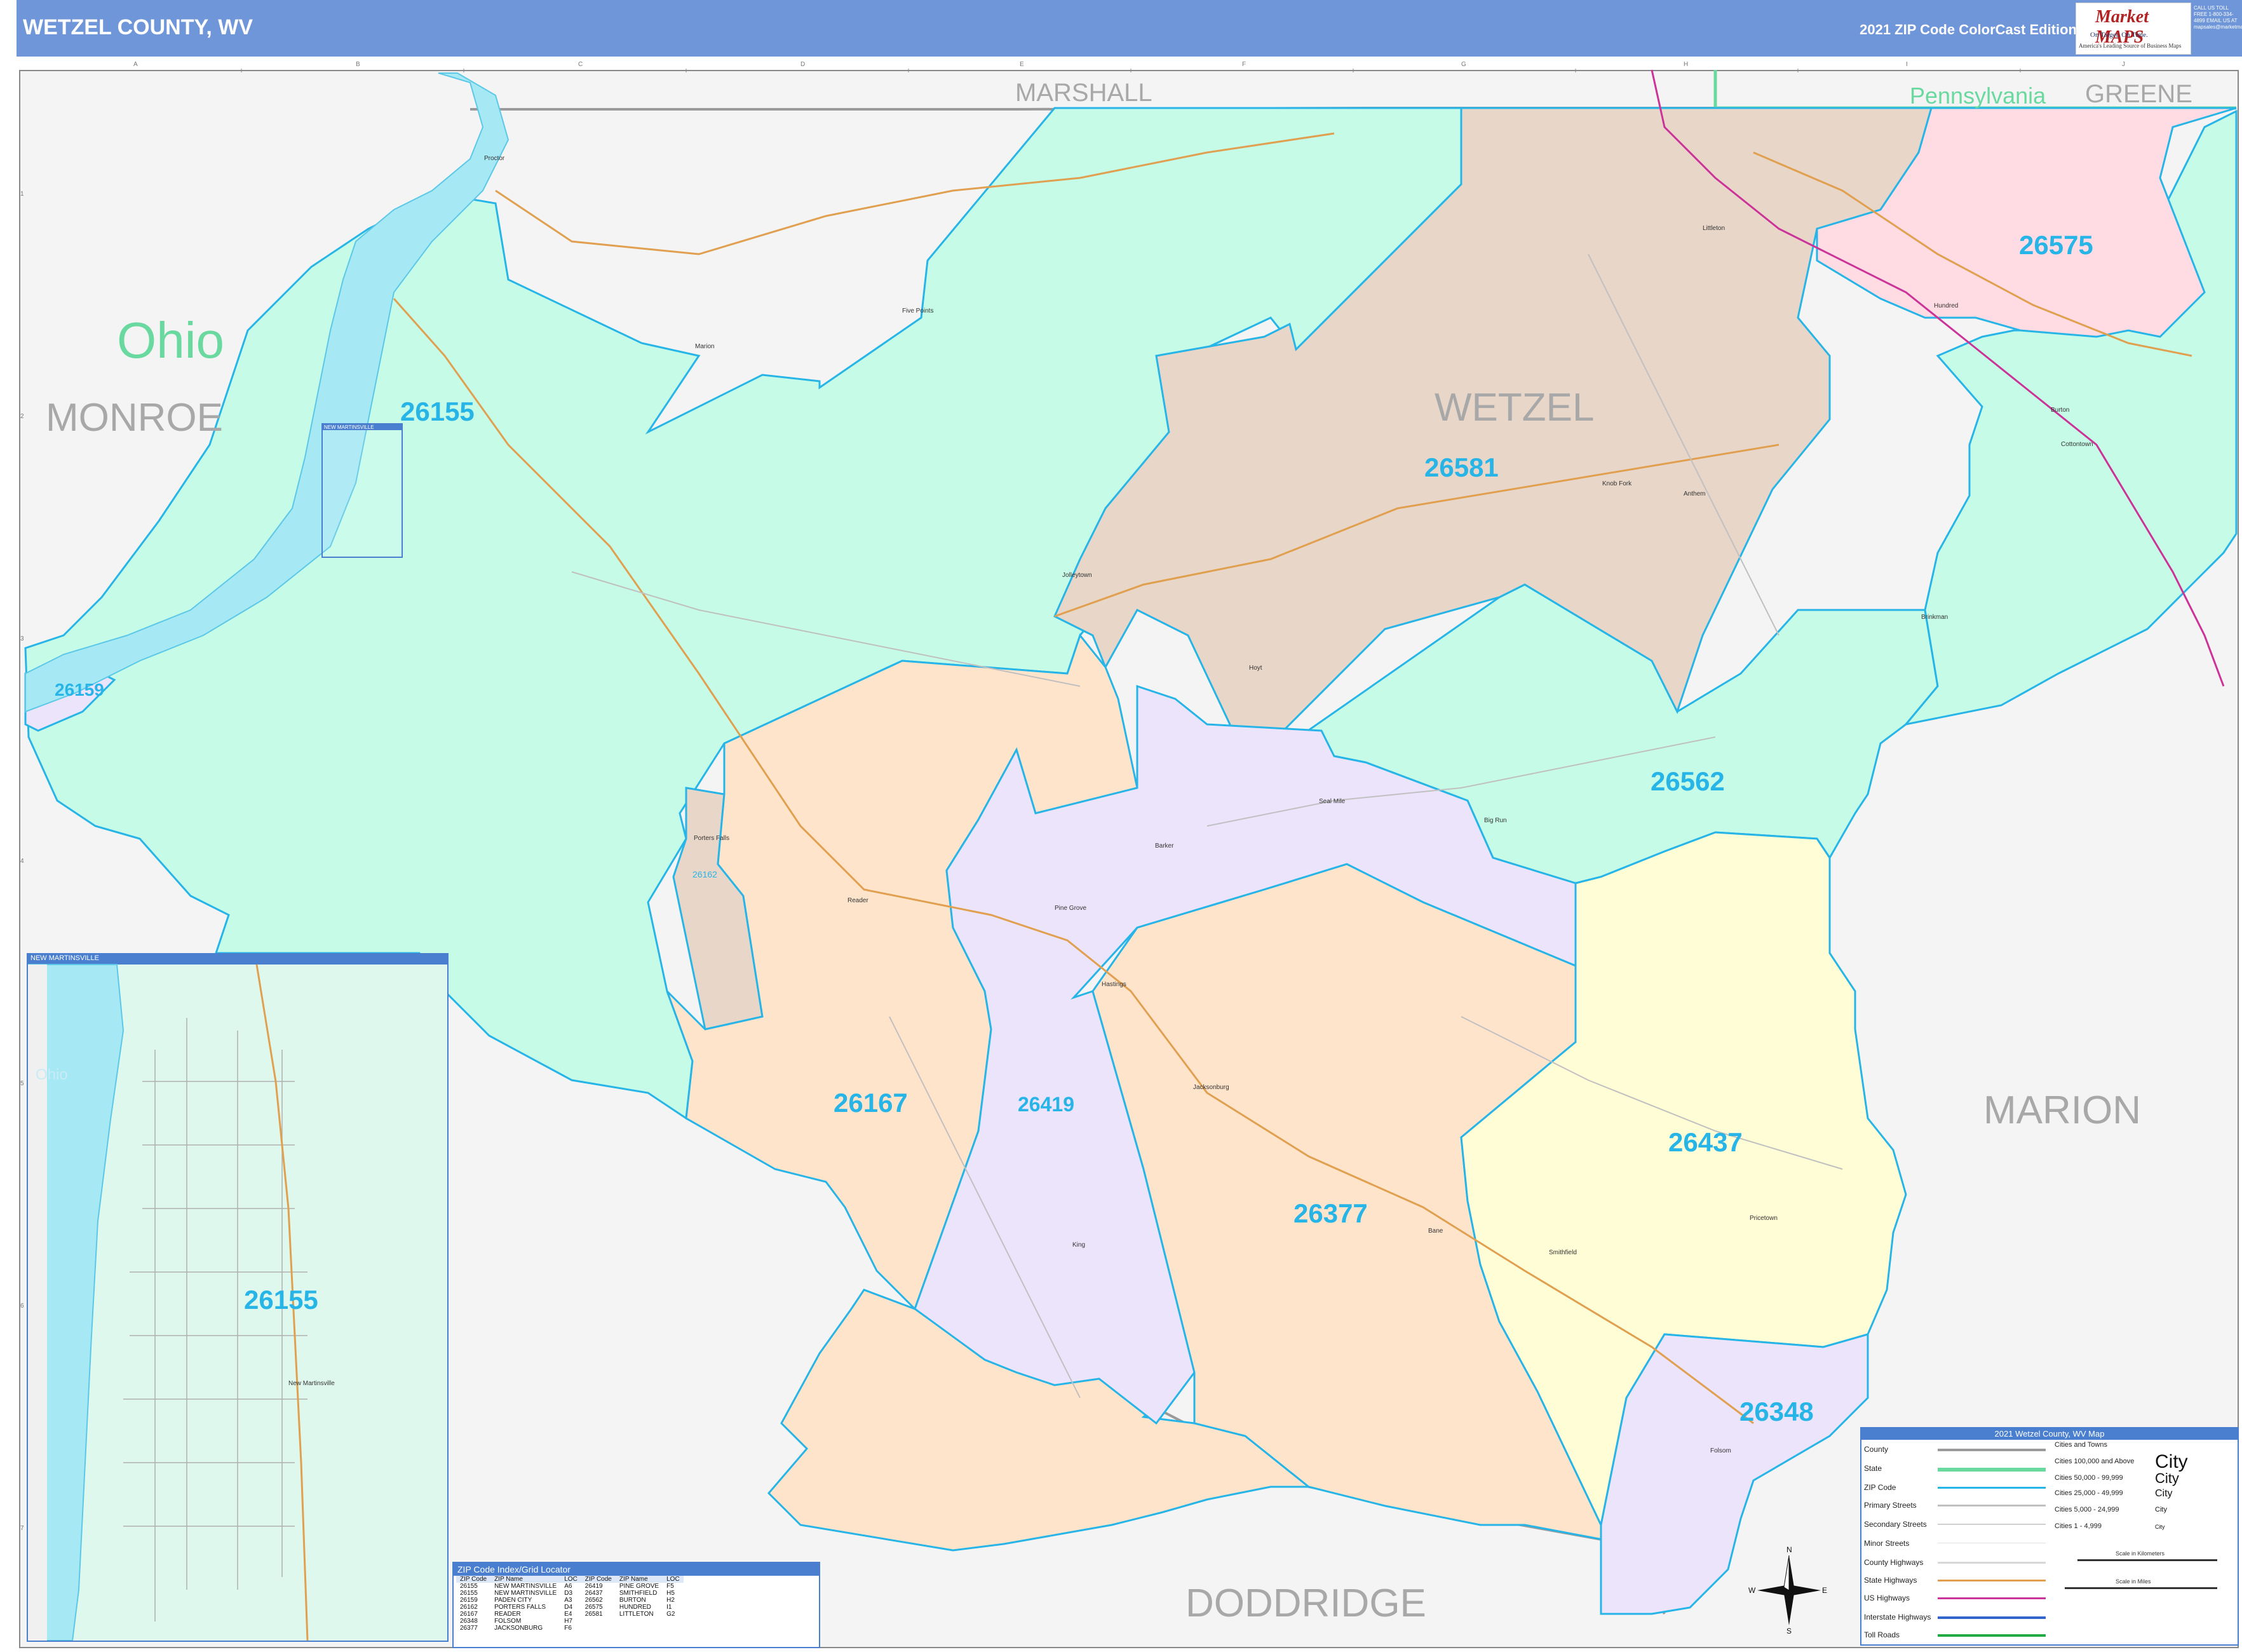 This screenshot has width=2242, height=1652. Describe the element at coordinates (1617, 484) in the screenshot. I see `town-knob-fork: Knob Fork` at that location.